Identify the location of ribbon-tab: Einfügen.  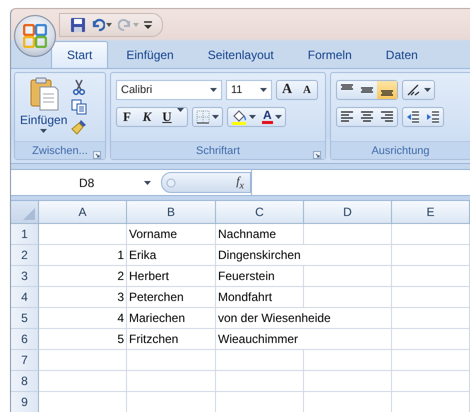
(150, 54).